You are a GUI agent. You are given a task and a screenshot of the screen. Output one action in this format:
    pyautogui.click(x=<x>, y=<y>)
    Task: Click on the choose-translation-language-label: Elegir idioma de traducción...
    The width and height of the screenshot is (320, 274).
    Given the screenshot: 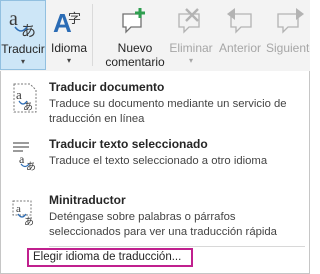 What is the action you would take?
    pyautogui.click(x=107, y=257)
    